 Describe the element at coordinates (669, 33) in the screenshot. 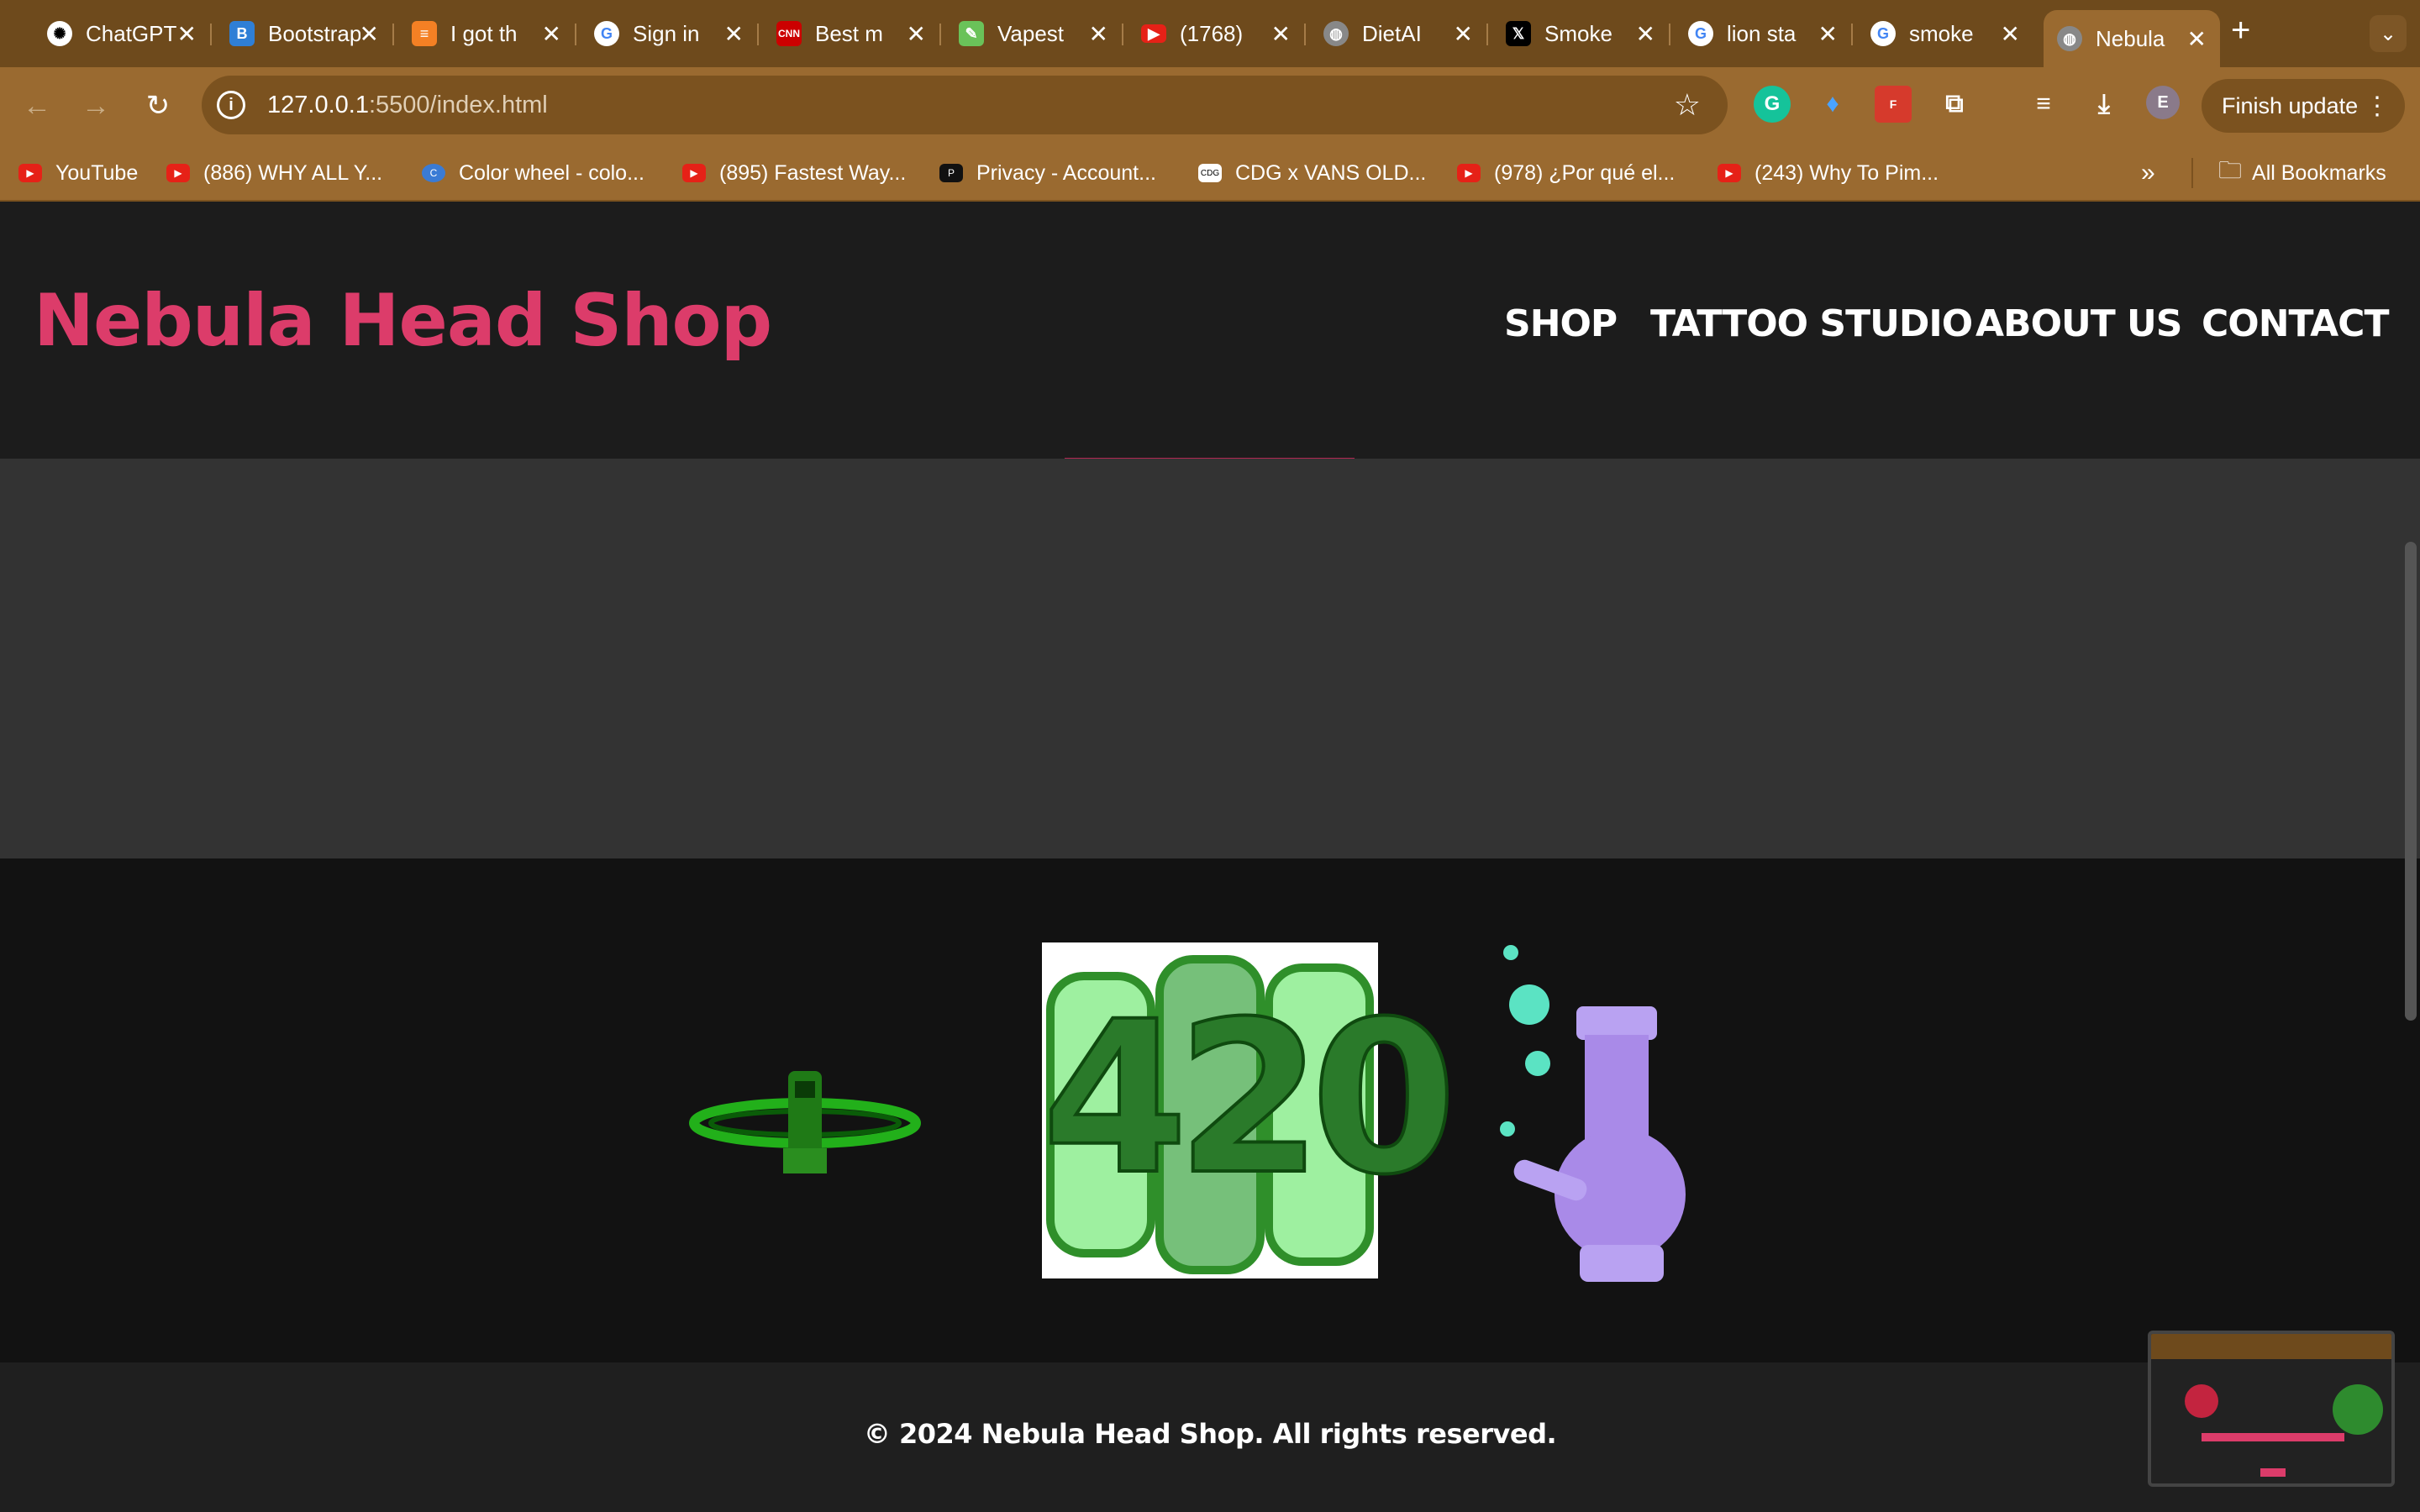

I see `tab-google-signin: G Sign in ✕` at that location.